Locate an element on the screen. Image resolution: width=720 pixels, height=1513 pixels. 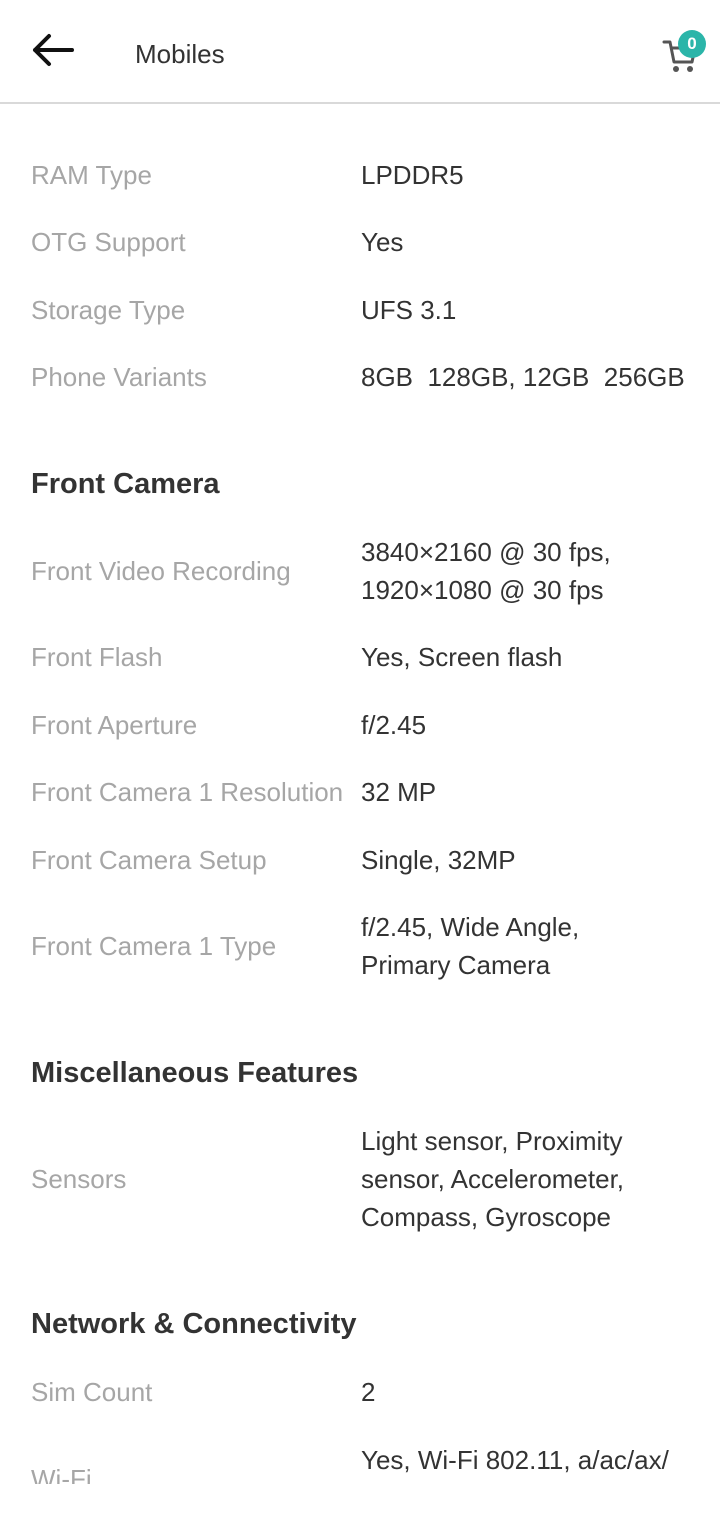
spec-value: f/2.45 is located at coordinates (394, 725).